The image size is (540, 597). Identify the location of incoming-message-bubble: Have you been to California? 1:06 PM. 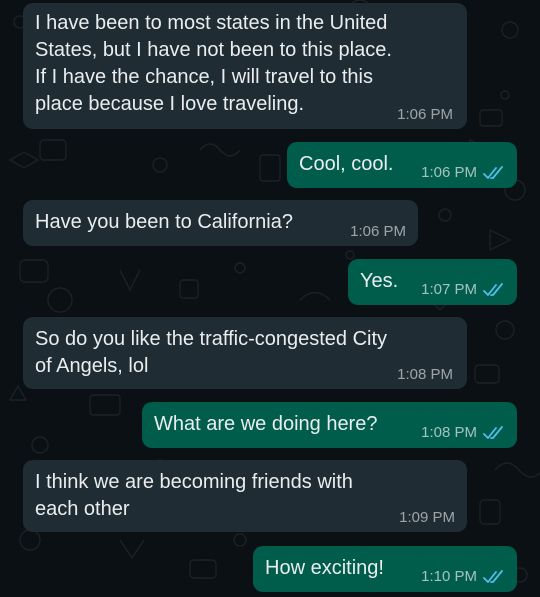
(220, 223).